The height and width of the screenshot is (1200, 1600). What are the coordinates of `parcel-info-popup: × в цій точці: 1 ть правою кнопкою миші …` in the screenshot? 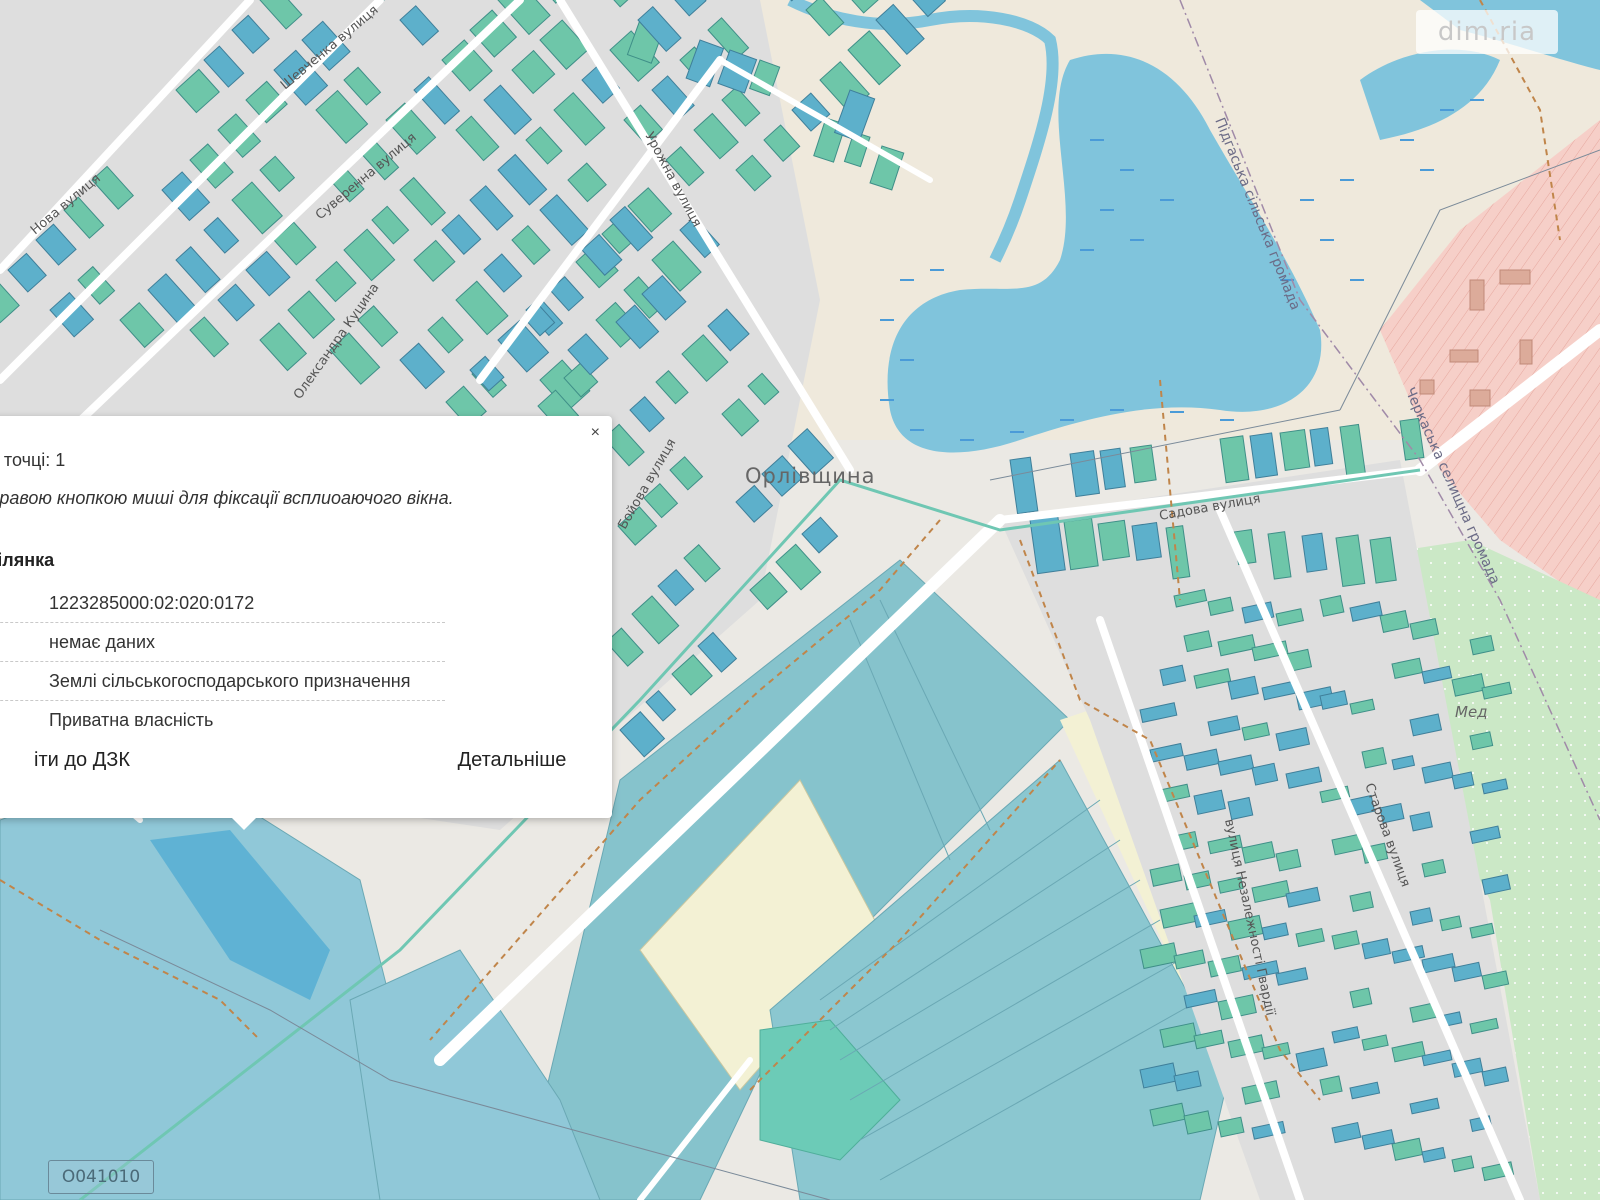 It's located at (306, 623).